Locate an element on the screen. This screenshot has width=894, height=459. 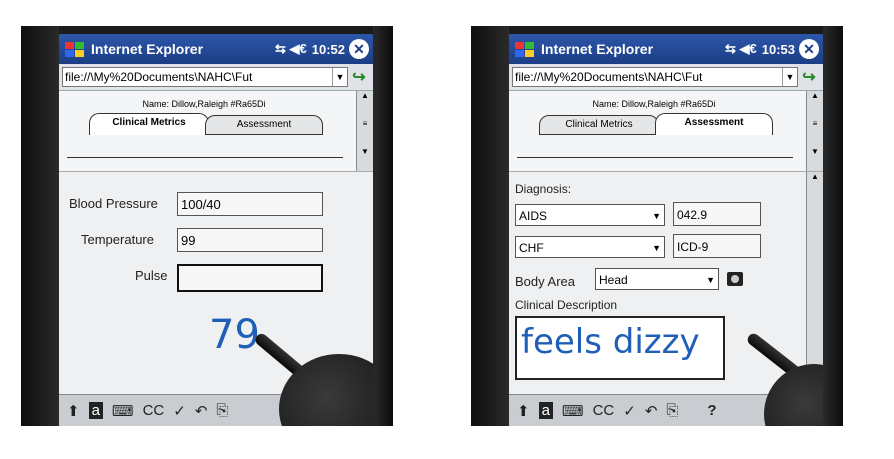
status-area: ⇆ ◀€ 10:52 is located at coordinates (310, 49).